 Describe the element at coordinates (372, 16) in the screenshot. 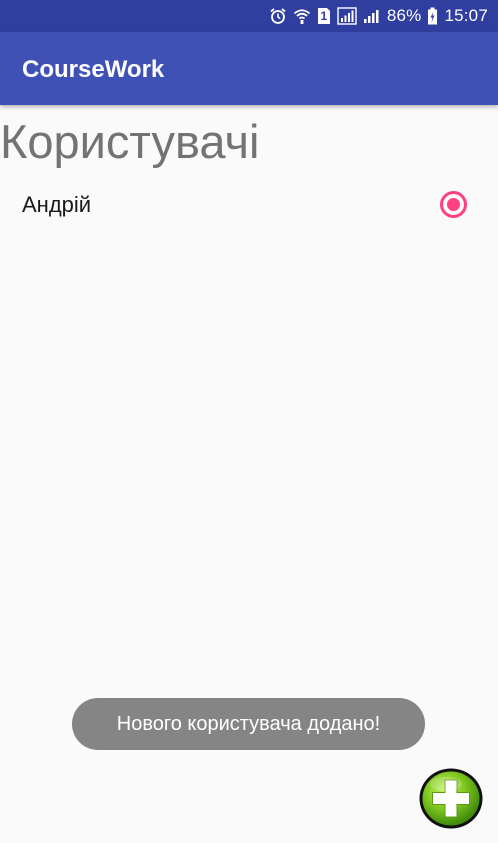

I see `signal-sim2-icon` at that location.